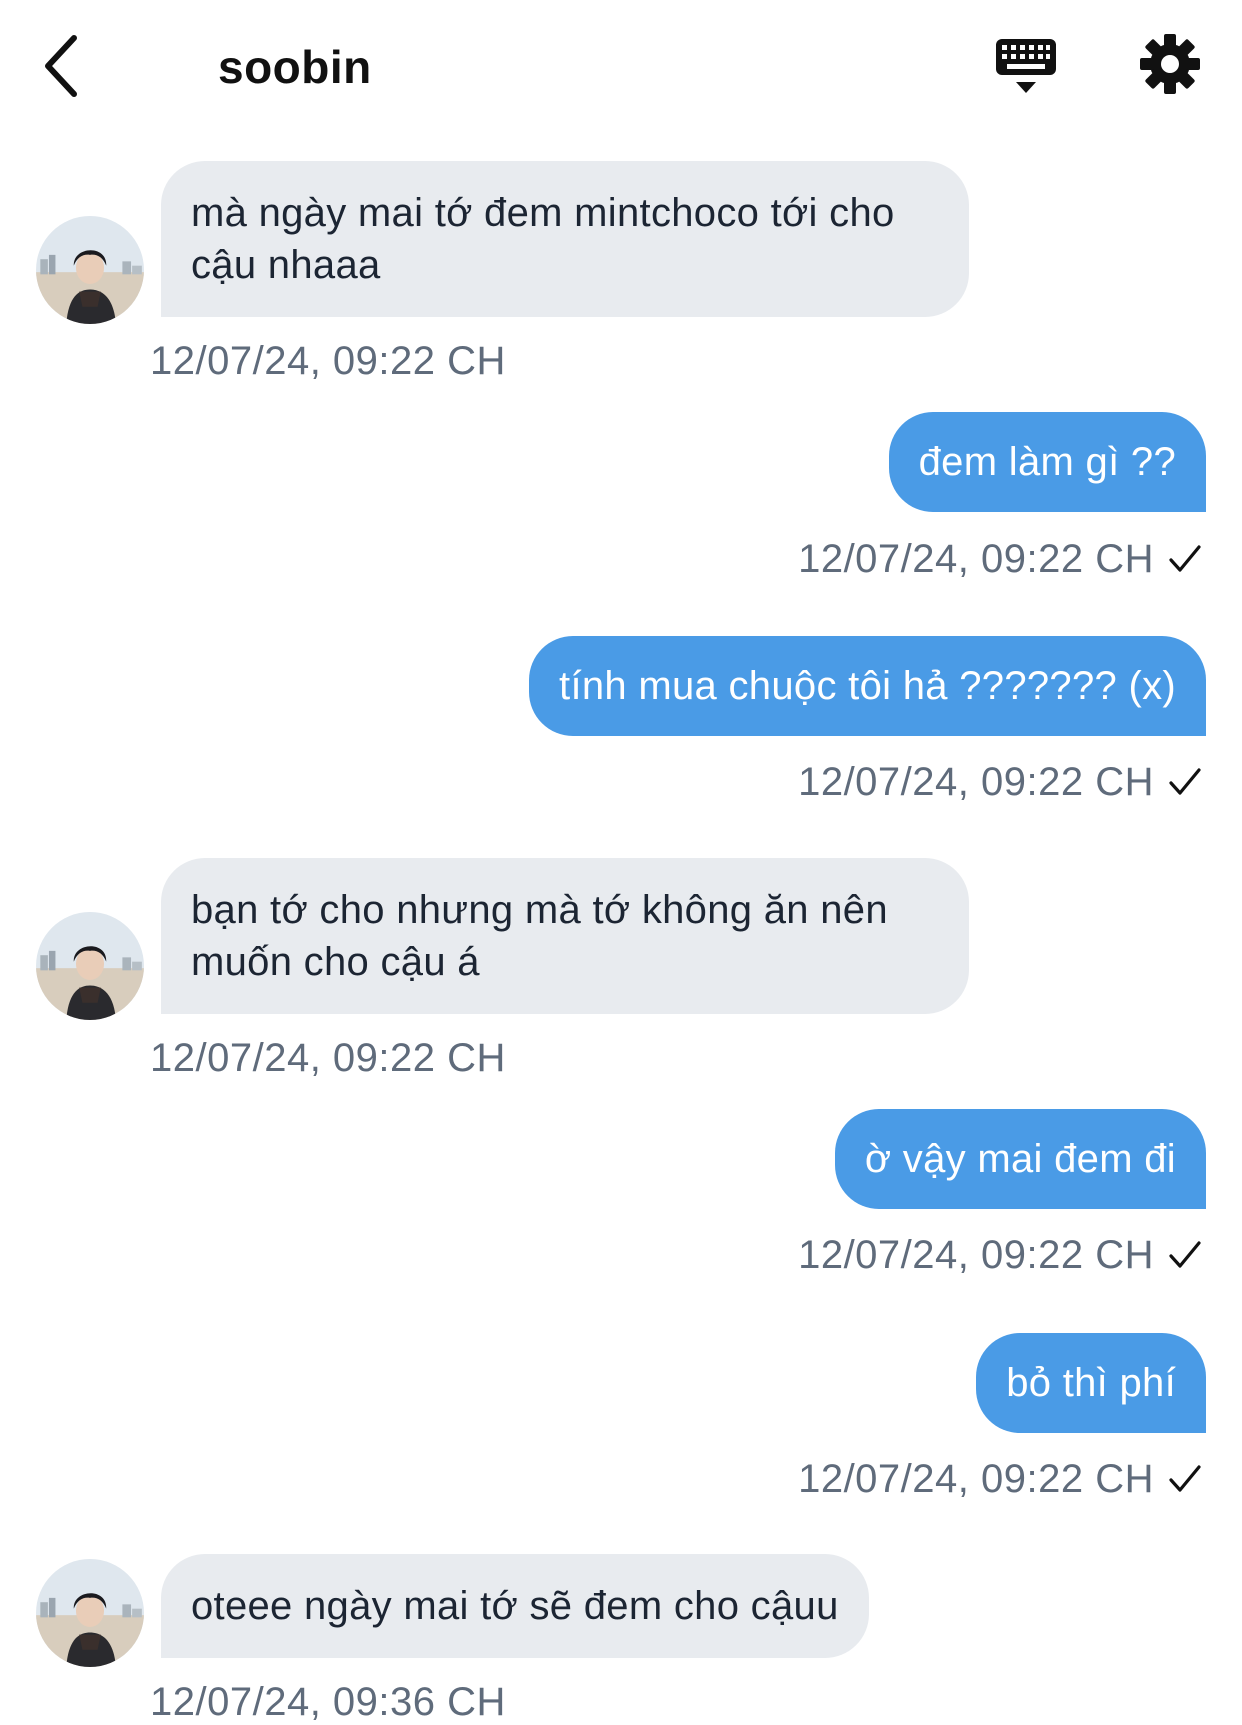 The height and width of the screenshot is (1725, 1242). Describe the element at coordinates (295, 67) in the screenshot. I see `chat-title: soobin` at that location.